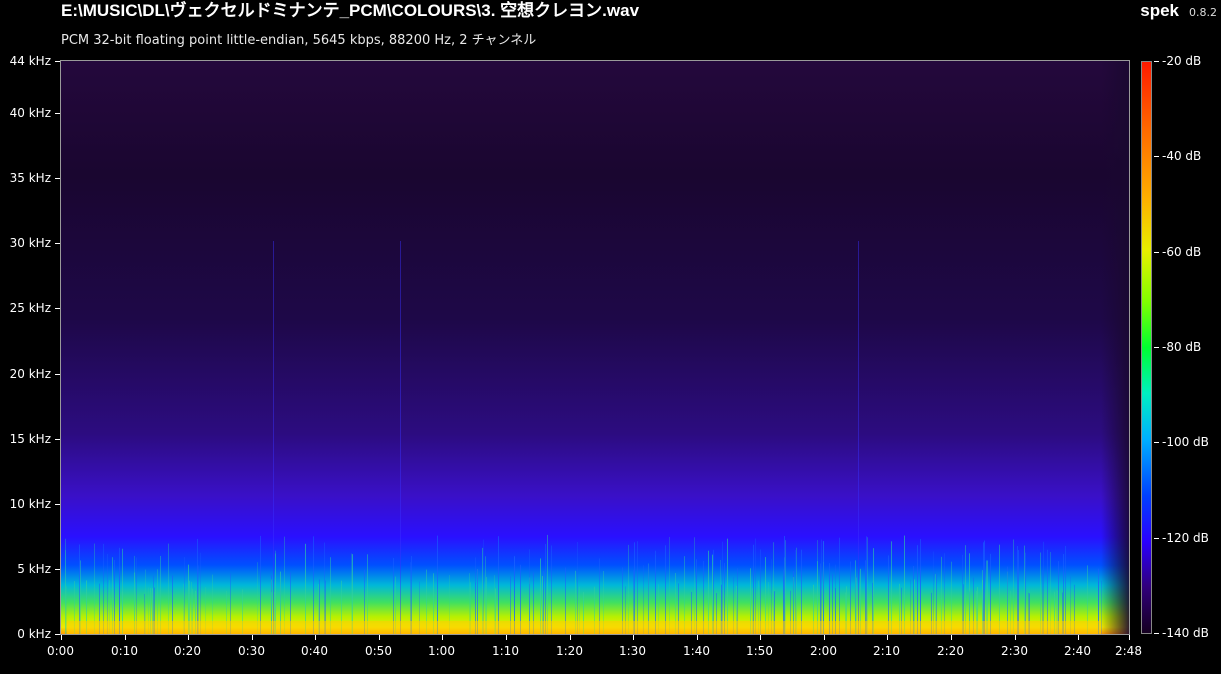 The image size is (1221, 674). What do you see at coordinates (1182, 156) in the screenshot?
I see `legend-tick-label: -40 dB` at bounding box center [1182, 156].